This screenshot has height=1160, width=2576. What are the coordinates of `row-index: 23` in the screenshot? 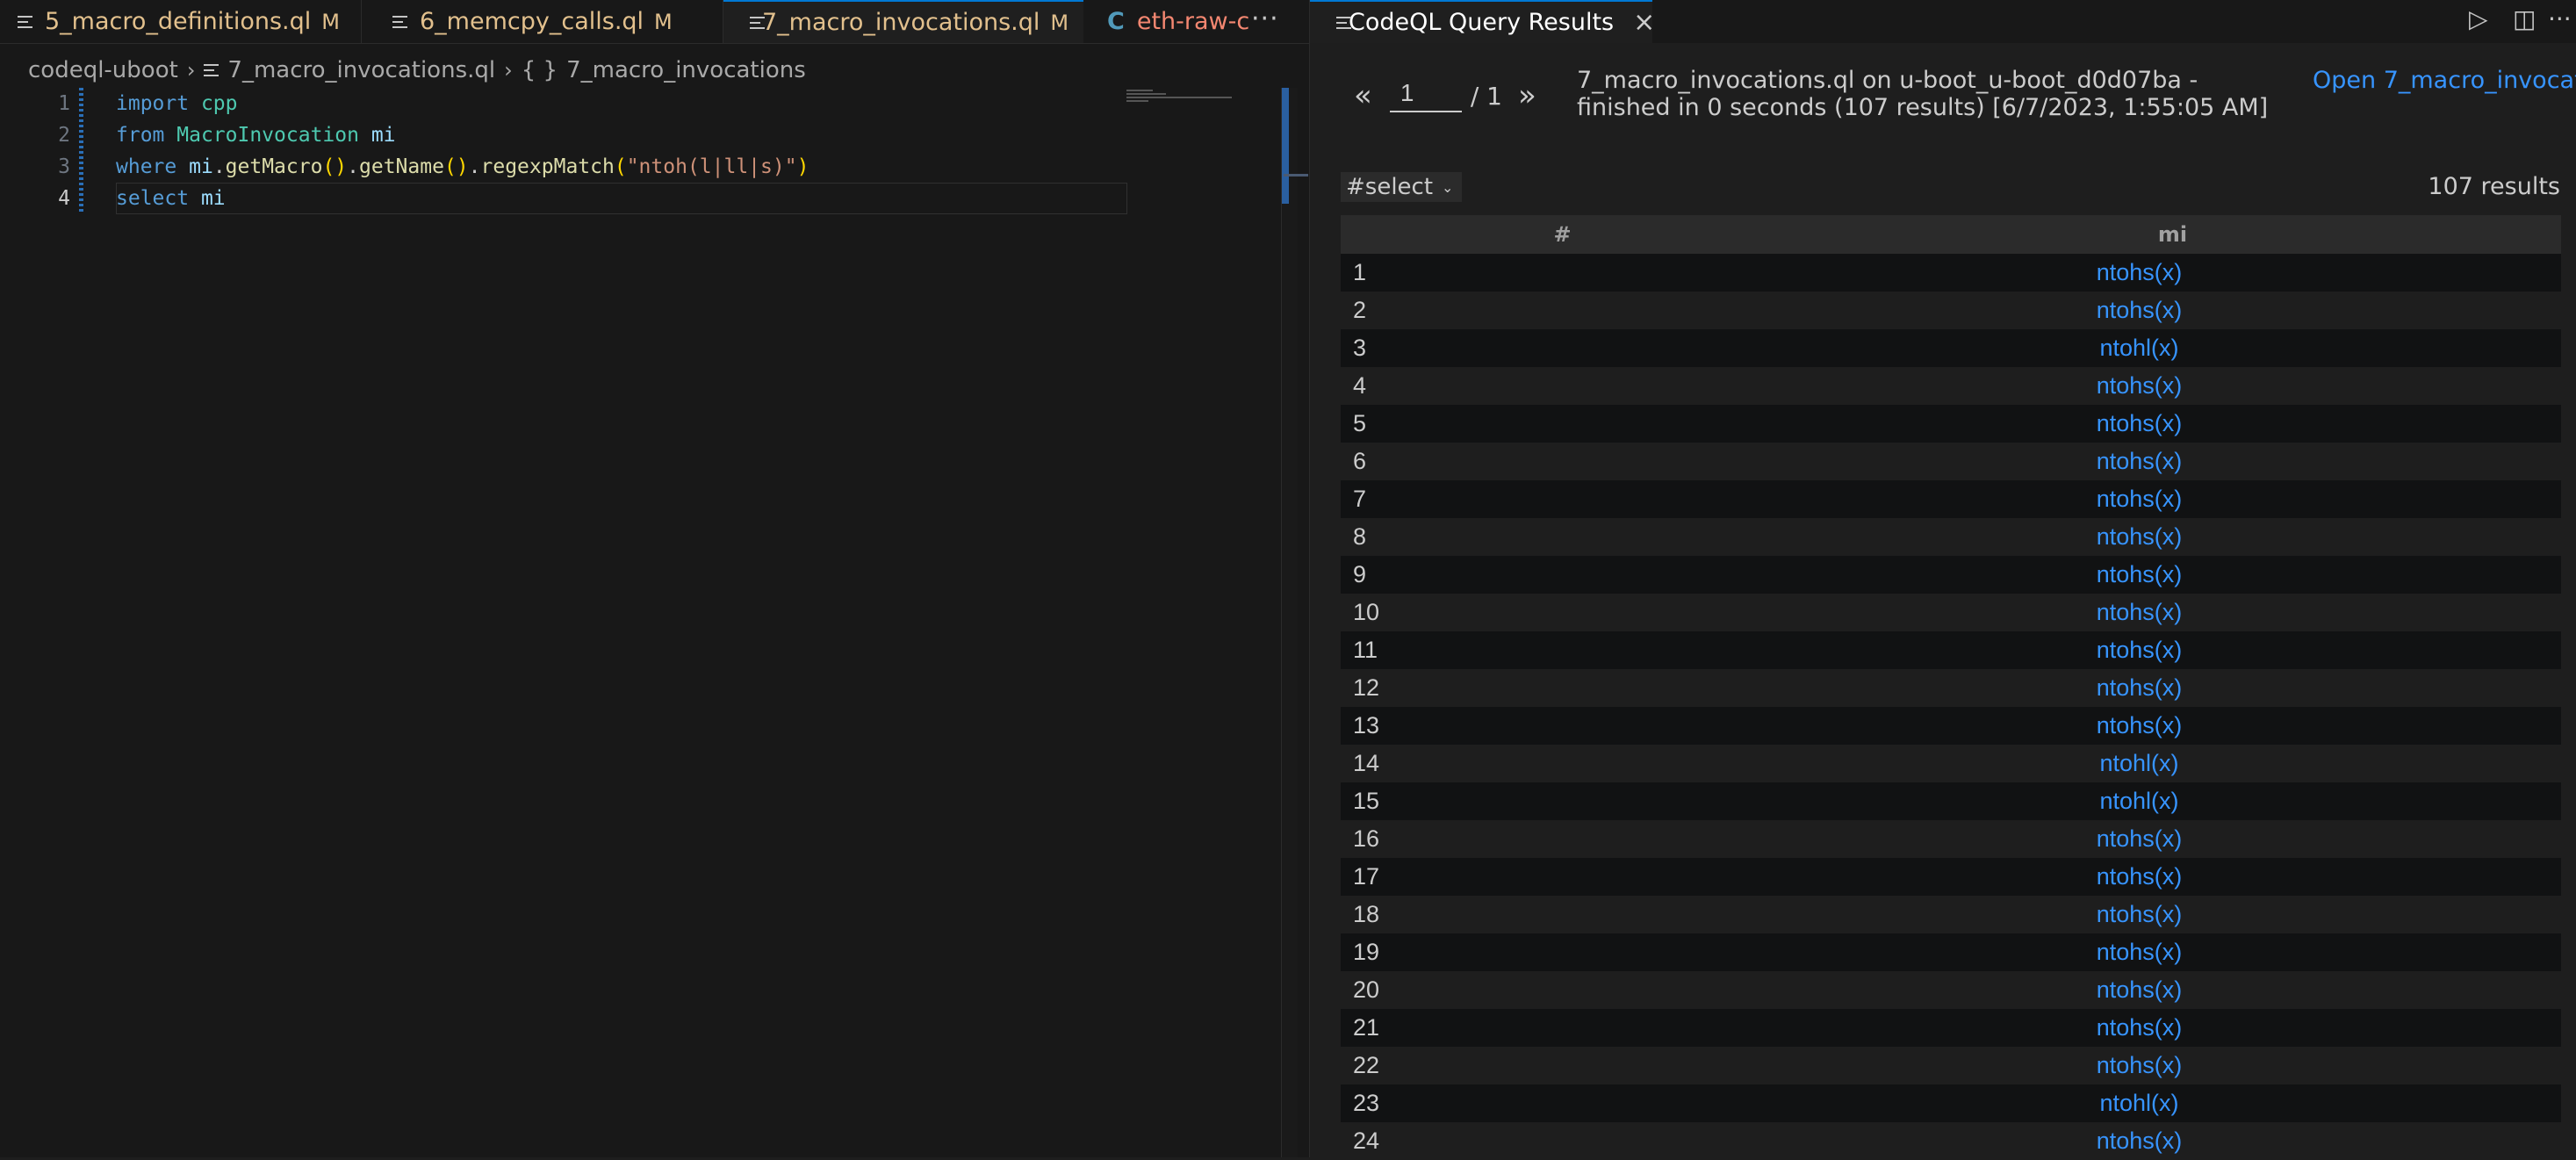 It's located at (1562, 1103).